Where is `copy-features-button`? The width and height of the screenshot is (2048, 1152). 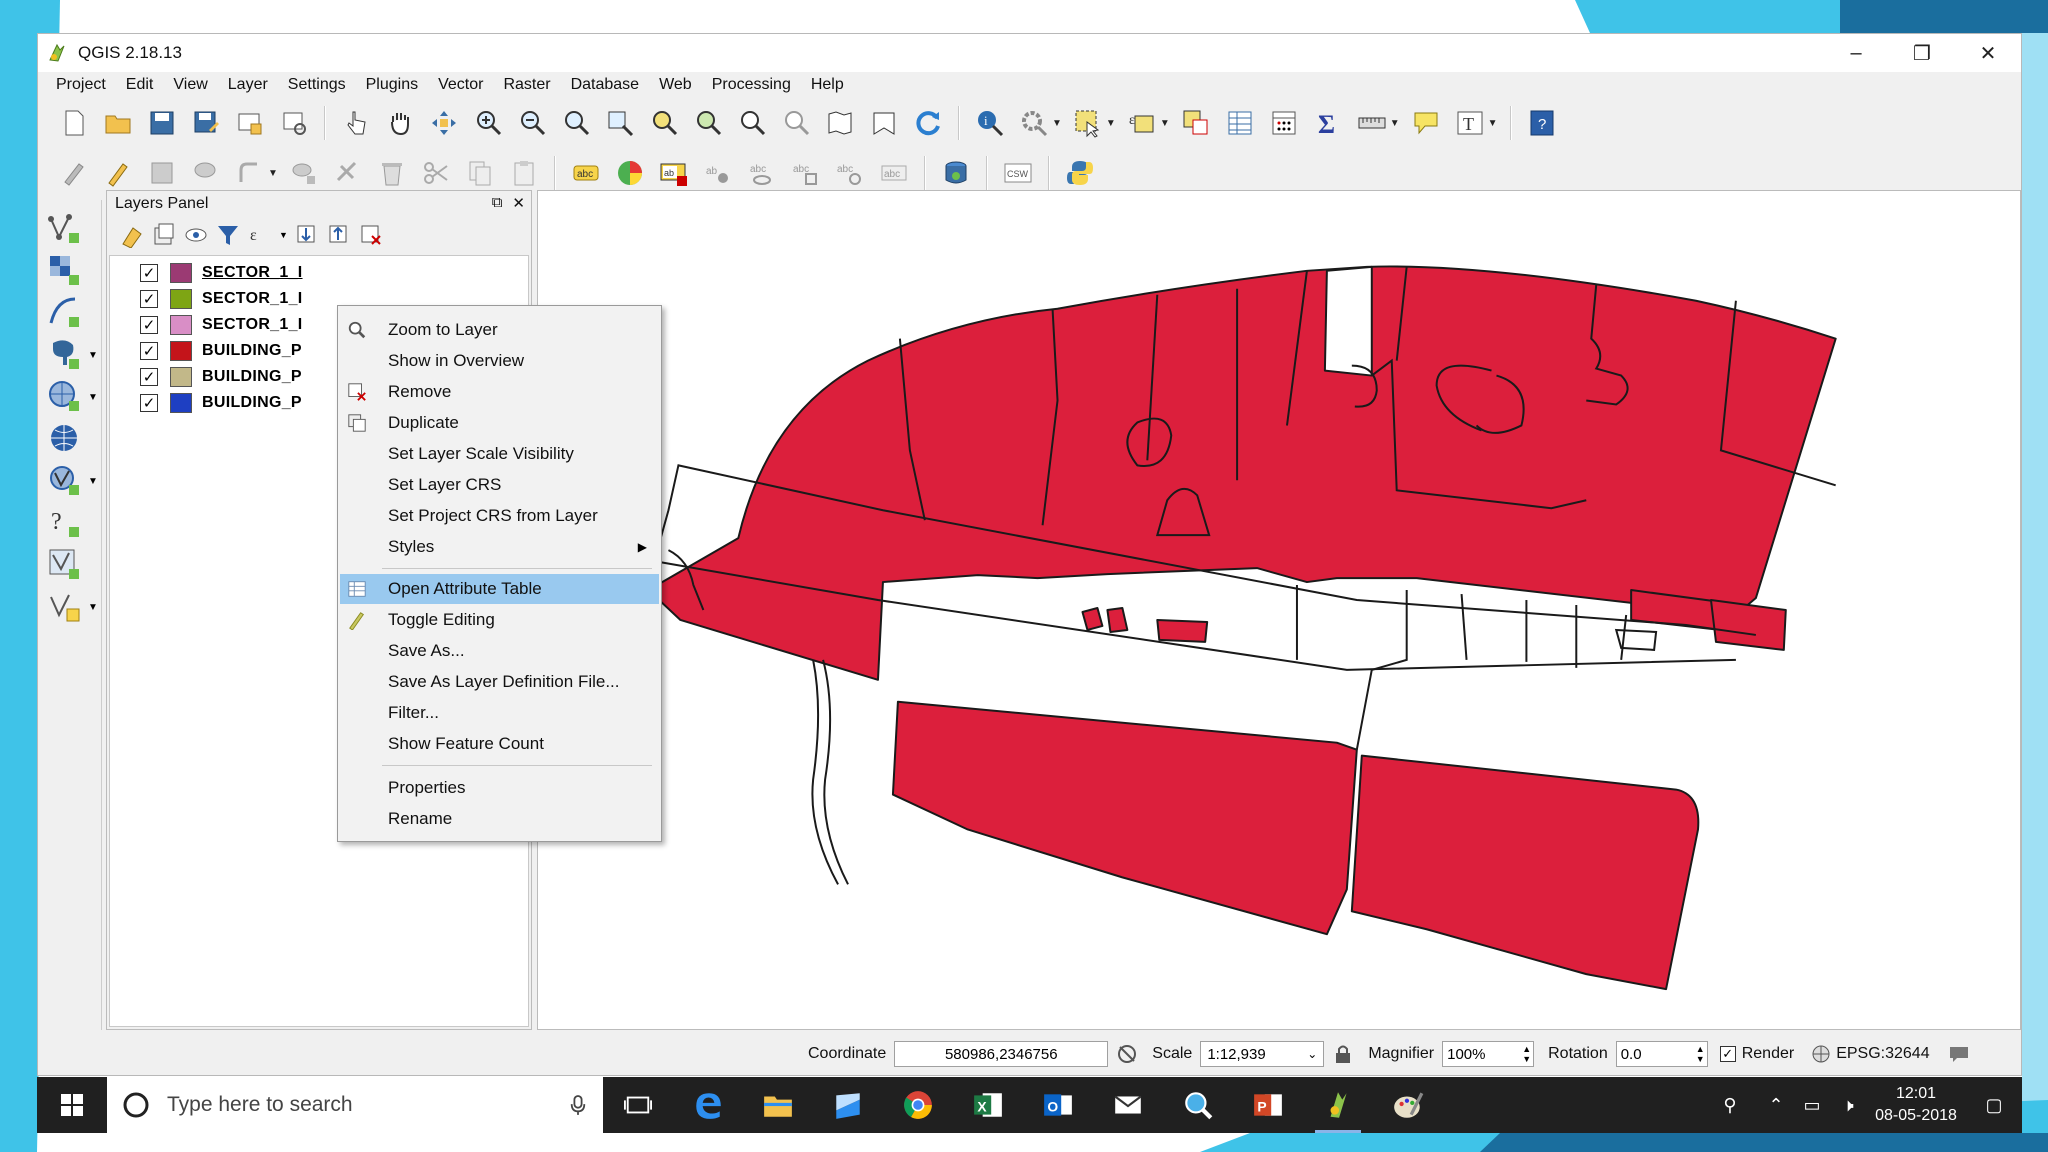
copy-features-button is located at coordinates (480, 173).